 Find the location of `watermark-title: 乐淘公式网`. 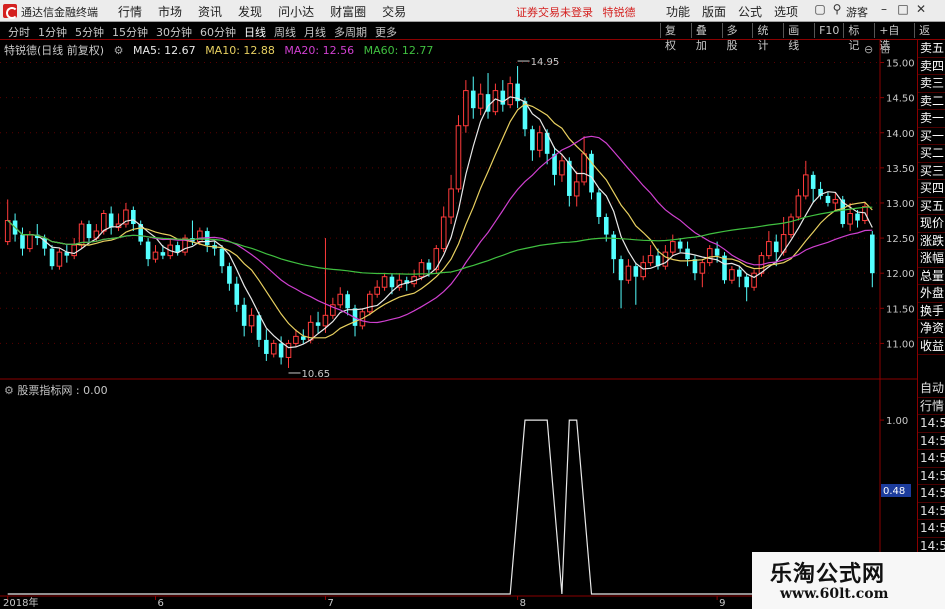

watermark-title: 乐淘公式网 is located at coordinates (828, 574).